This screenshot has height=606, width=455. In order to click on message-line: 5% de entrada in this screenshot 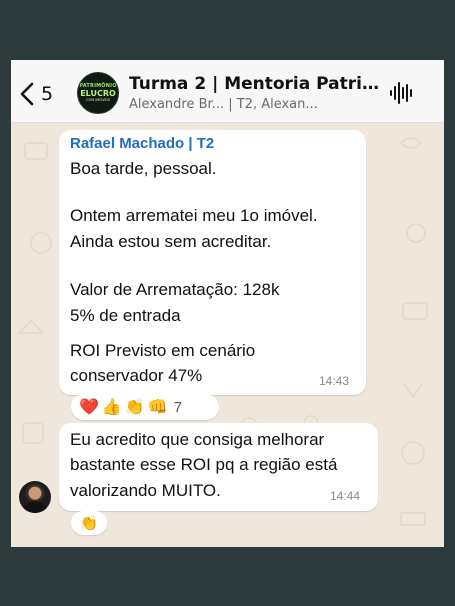, I will do `click(125, 315)`.